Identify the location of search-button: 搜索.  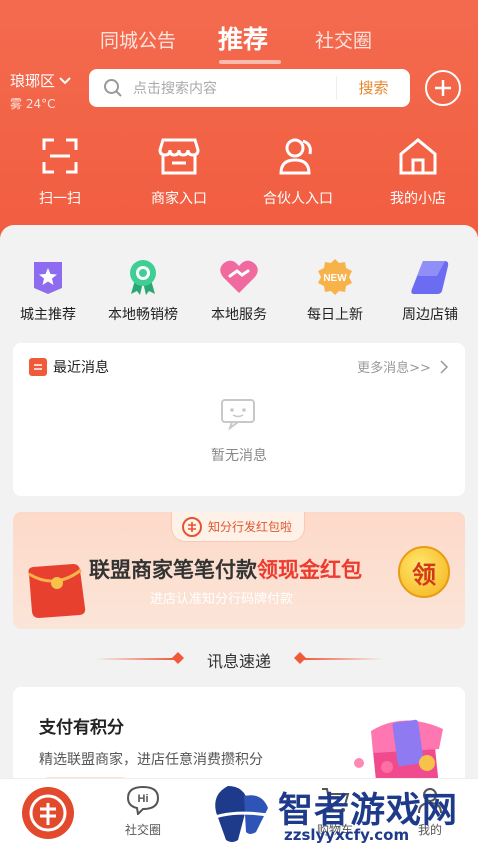
(373, 88).